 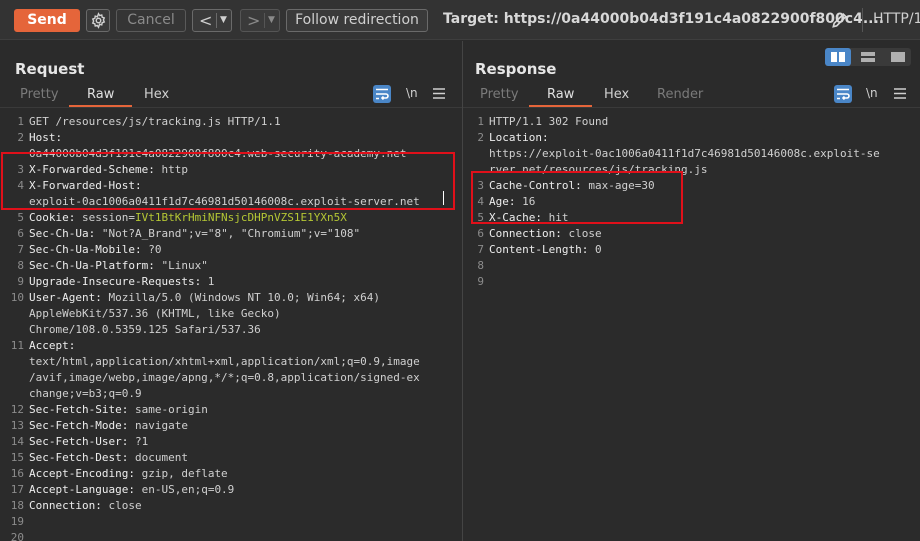 What do you see at coordinates (17, 457) in the screenshot?
I see `line-number: 15` at bounding box center [17, 457].